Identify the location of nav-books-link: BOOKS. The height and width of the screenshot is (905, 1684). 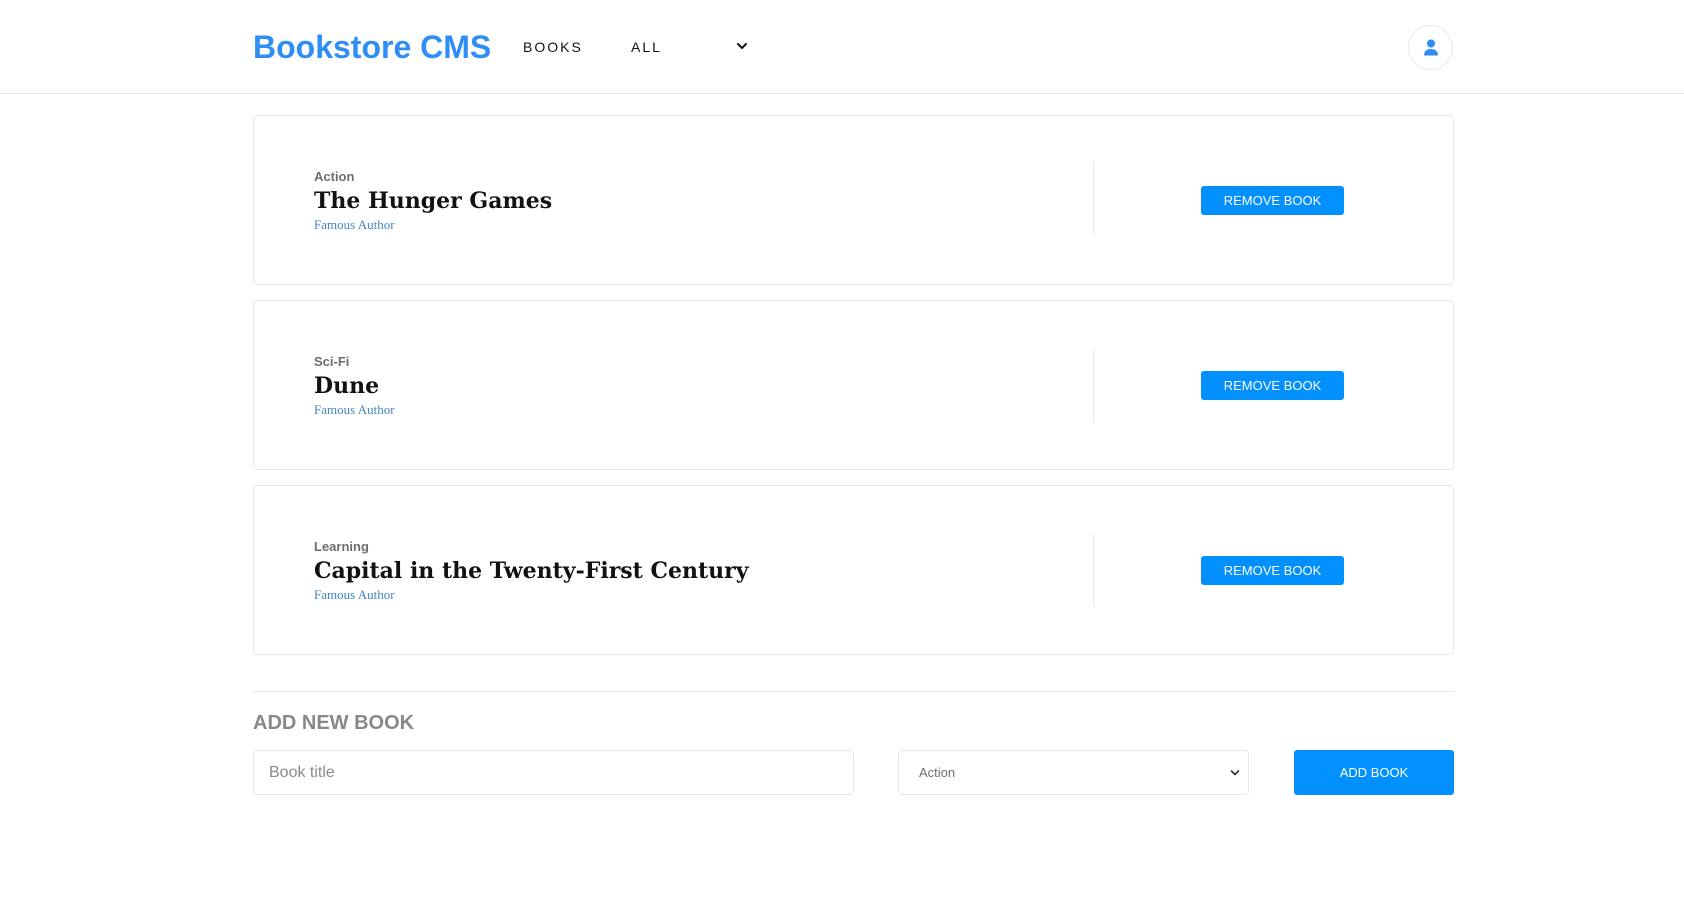
(553, 47).